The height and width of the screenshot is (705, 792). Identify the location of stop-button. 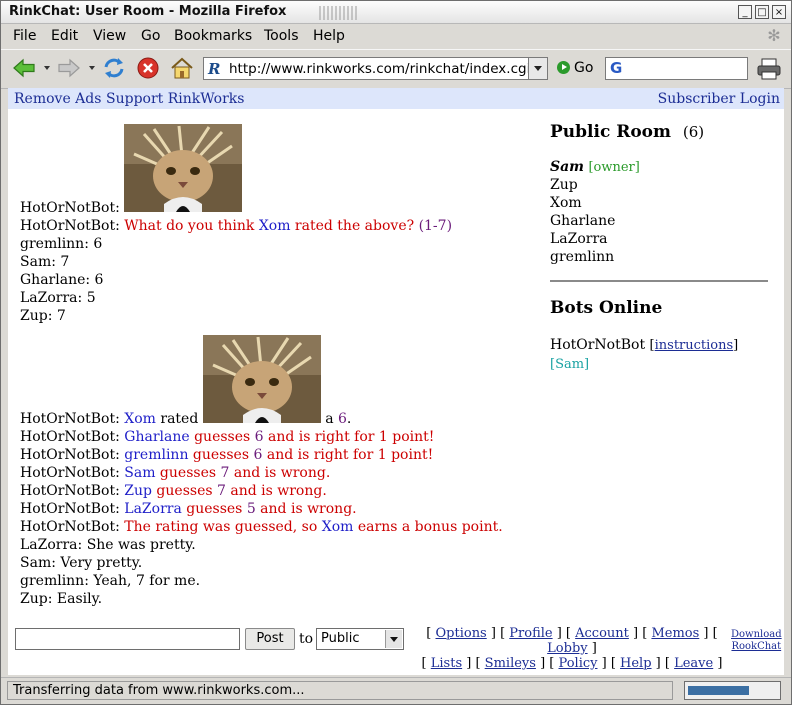
(148, 68).